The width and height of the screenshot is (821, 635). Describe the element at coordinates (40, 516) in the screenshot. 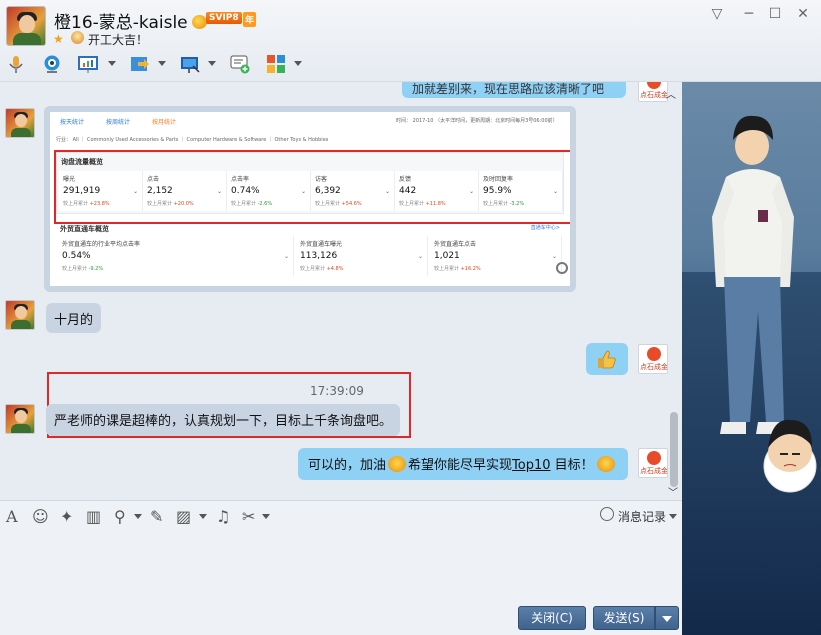

I see `emoji-icon: ☺` at that location.